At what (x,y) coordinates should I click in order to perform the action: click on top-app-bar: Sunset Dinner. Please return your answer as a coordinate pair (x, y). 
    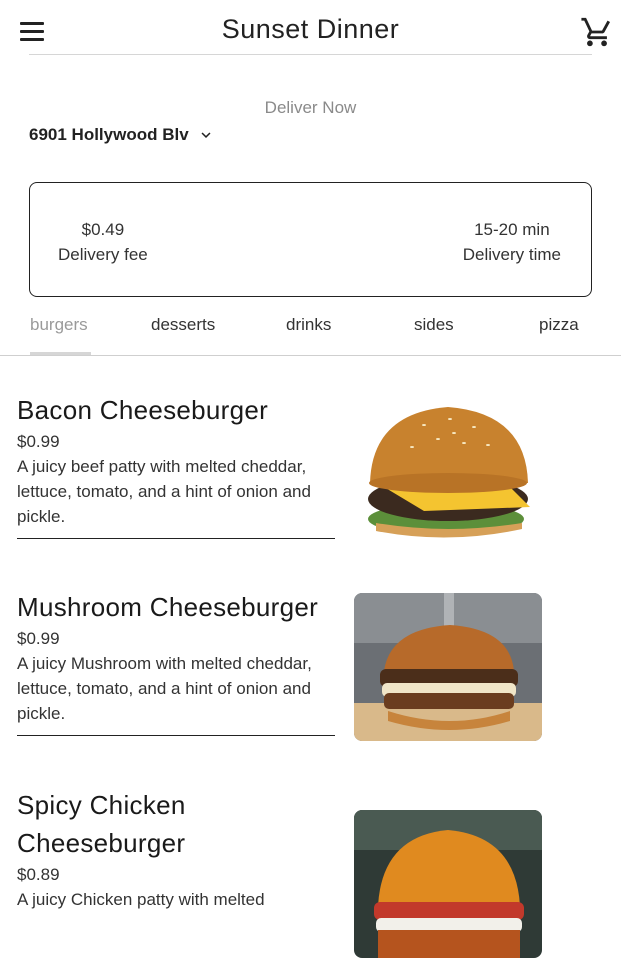
    Looking at the image, I should click on (310, 28).